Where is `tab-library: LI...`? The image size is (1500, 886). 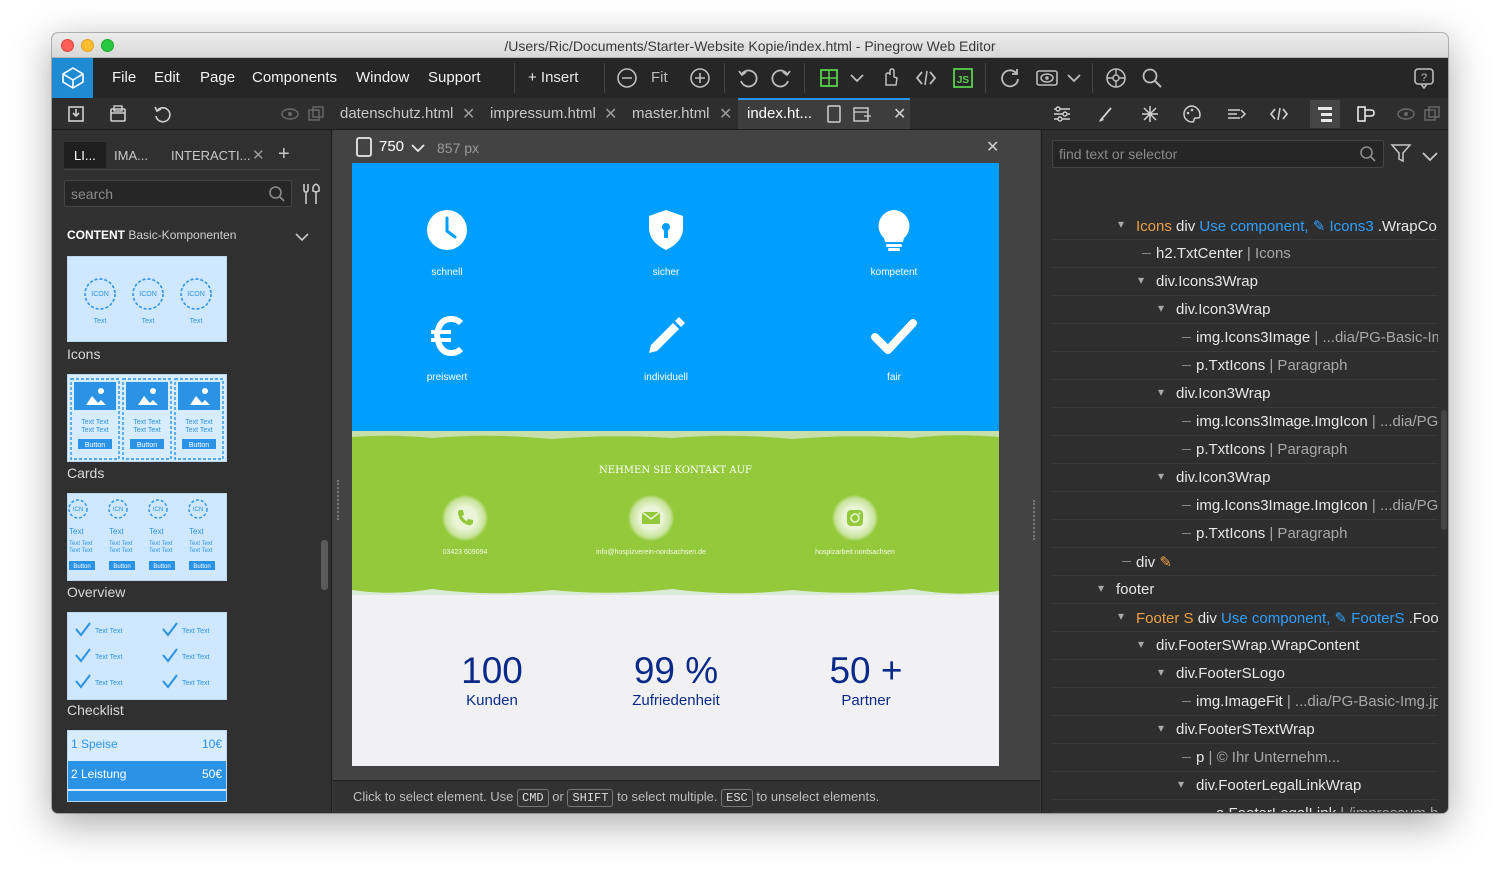
tab-library: LI... is located at coordinates (85, 155).